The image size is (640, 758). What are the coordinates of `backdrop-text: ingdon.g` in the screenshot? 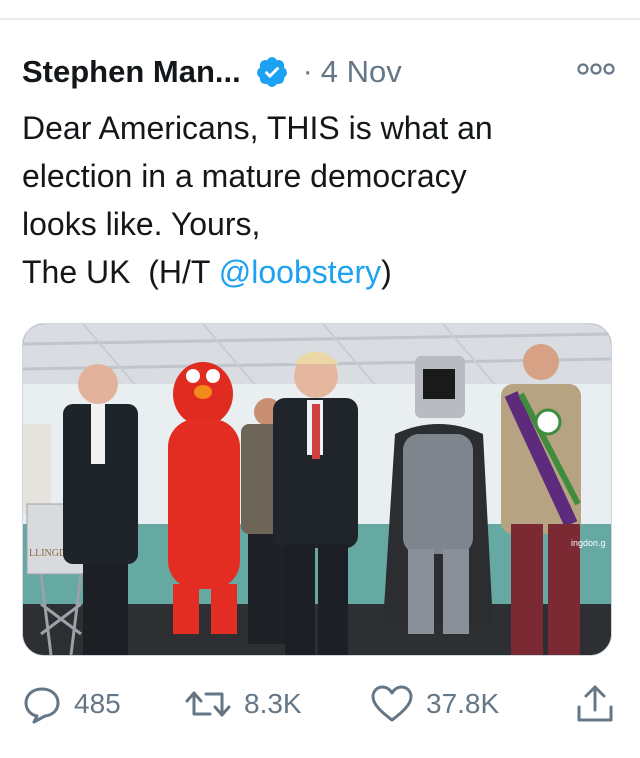 It's located at (588, 543).